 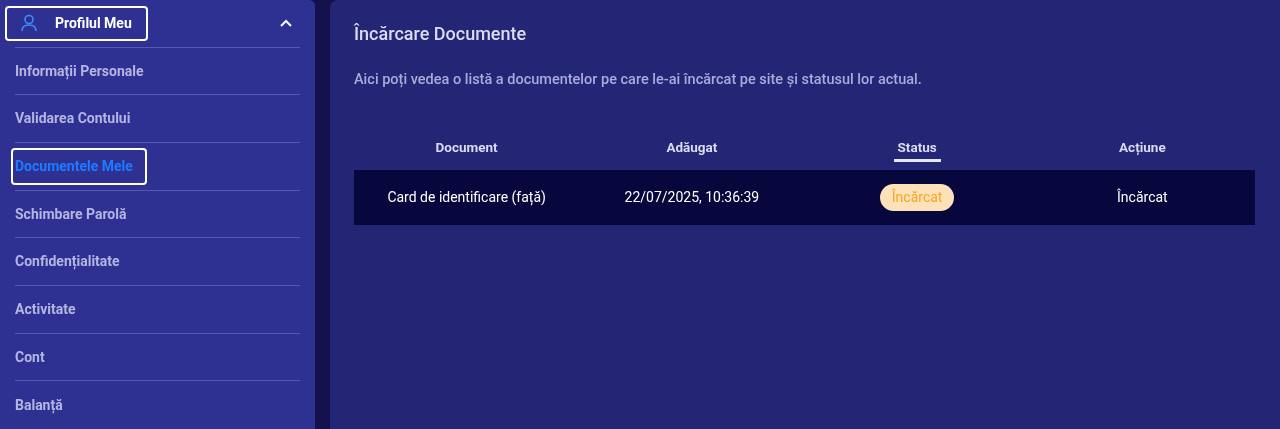 What do you see at coordinates (466, 150) in the screenshot?
I see `column-header: Document` at bounding box center [466, 150].